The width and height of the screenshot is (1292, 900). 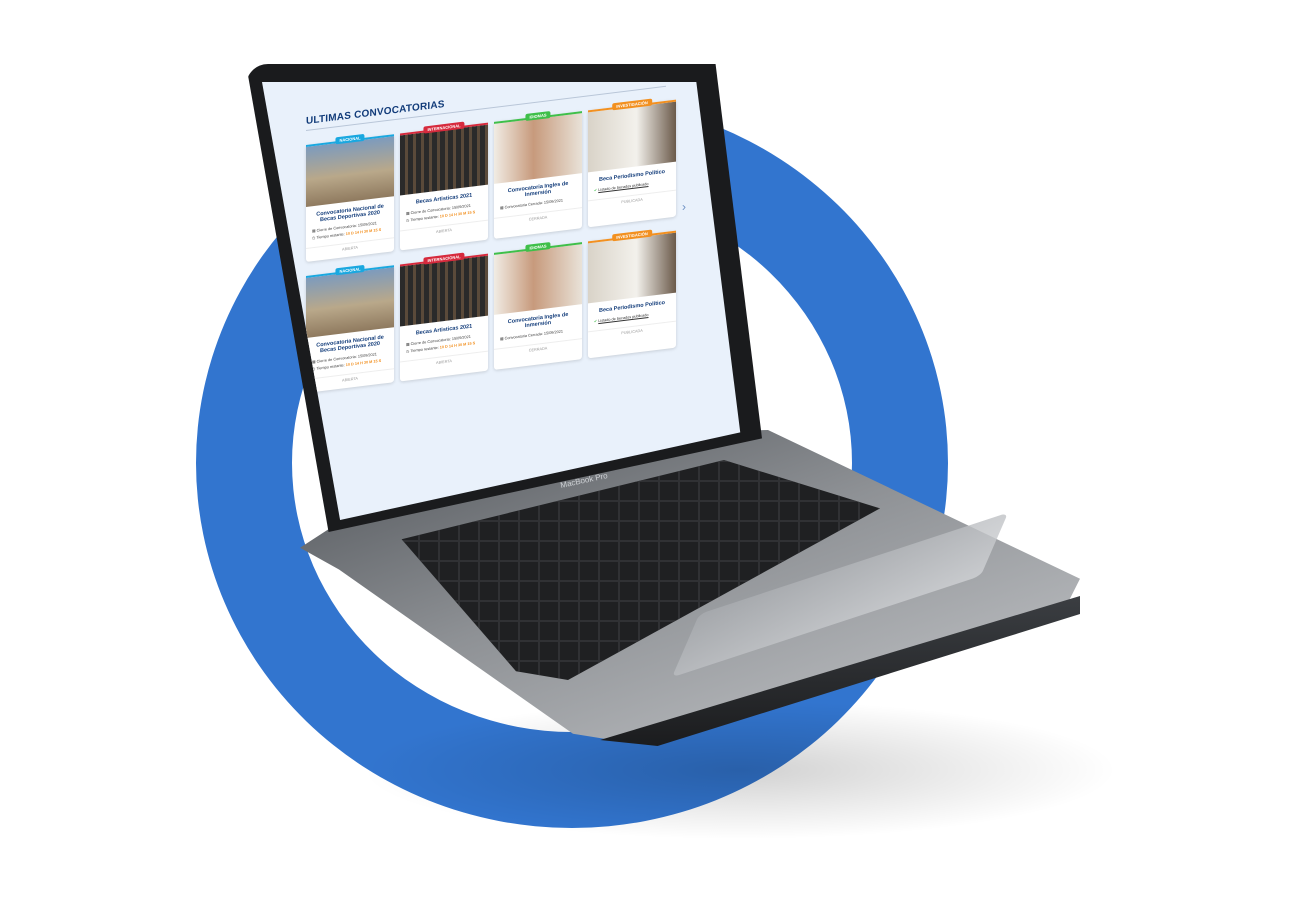 What do you see at coordinates (684, 206) in the screenshot?
I see `carousel-next-icon: ›` at bounding box center [684, 206].